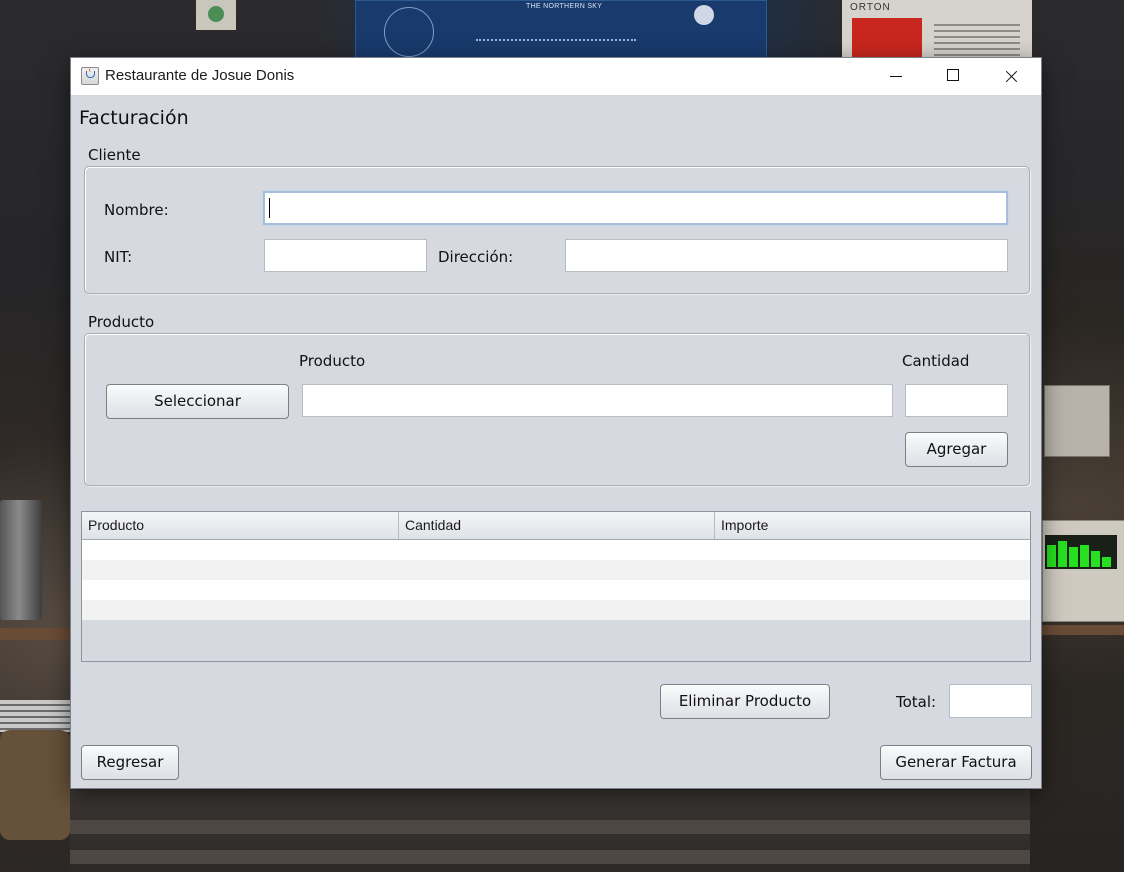 The width and height of the screenshot is (1124, 872). I want to click on producto-field, so click(597, 400).